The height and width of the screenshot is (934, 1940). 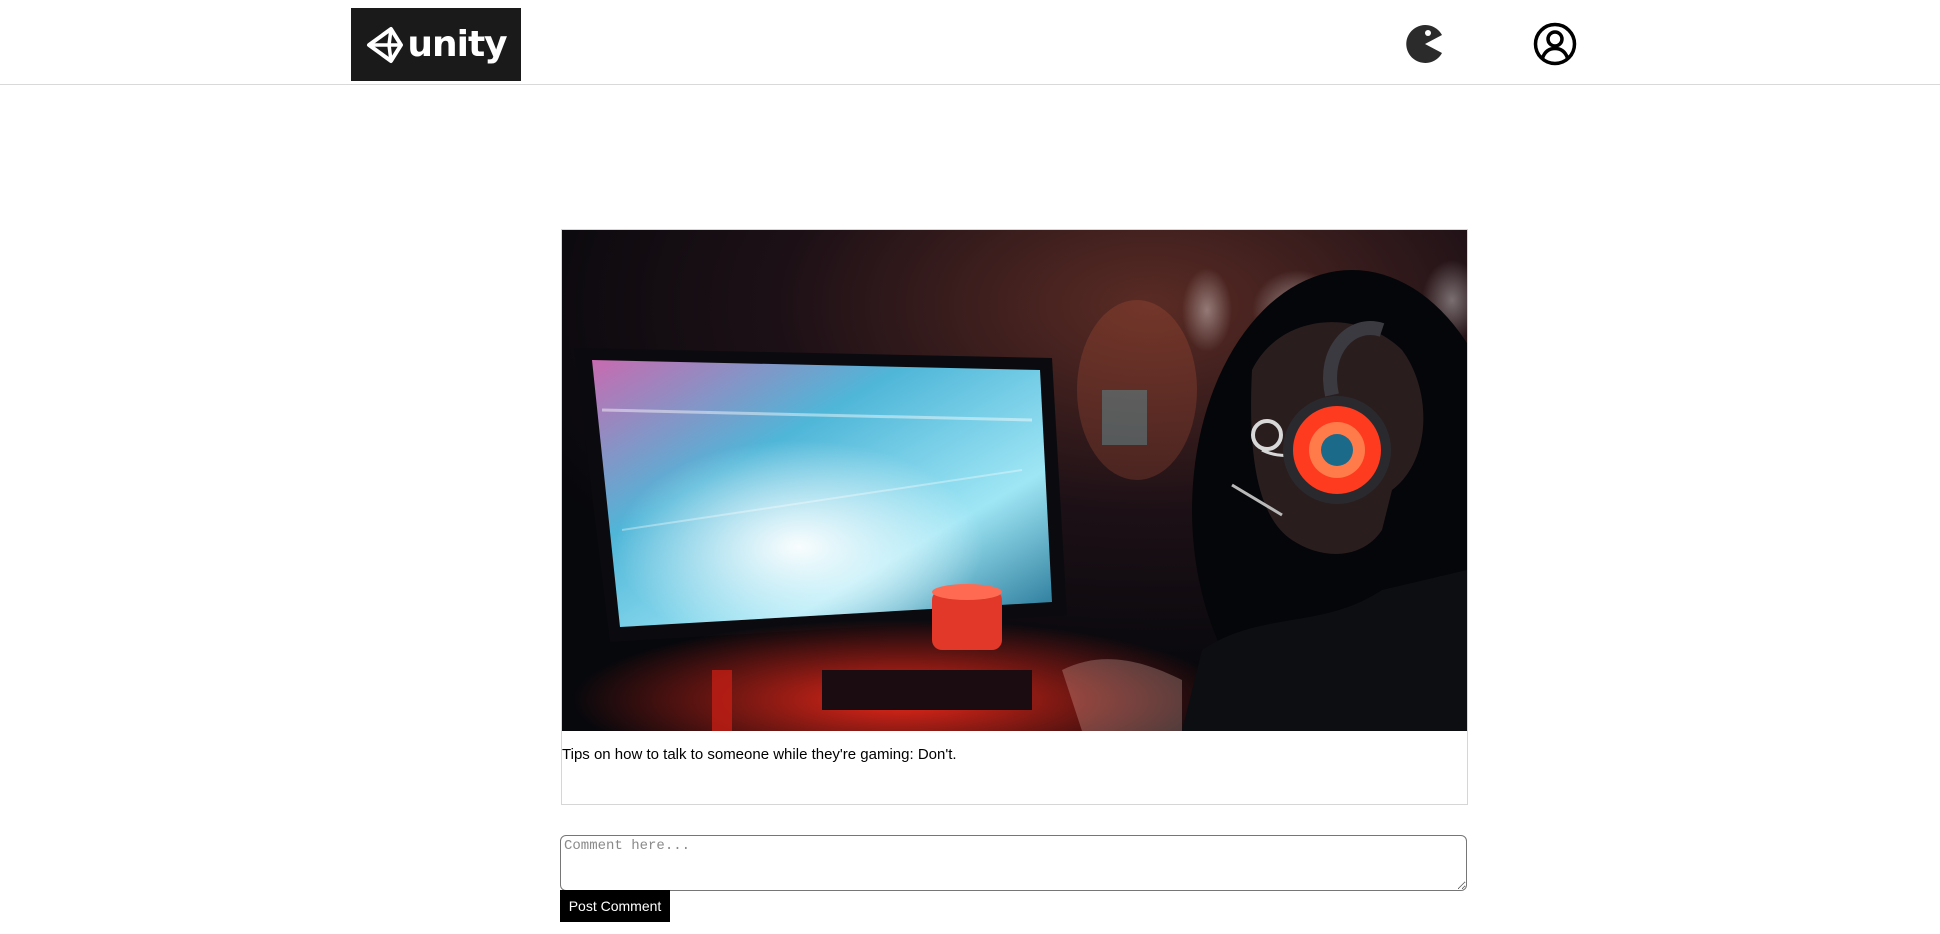 What do you see at coordinates (457, 44) in the screenshot?
I see `logo-text: unity` at bounding box center [457, 44].